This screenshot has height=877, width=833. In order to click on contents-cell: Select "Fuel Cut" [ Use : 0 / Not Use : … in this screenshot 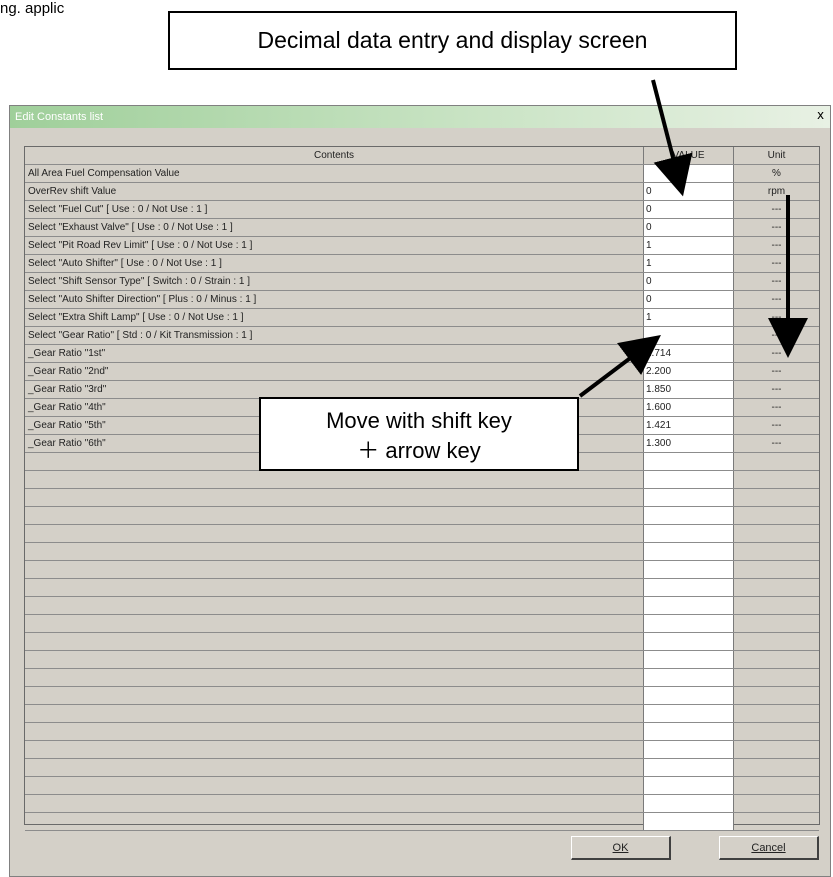, I will do `click(334, 209)`.